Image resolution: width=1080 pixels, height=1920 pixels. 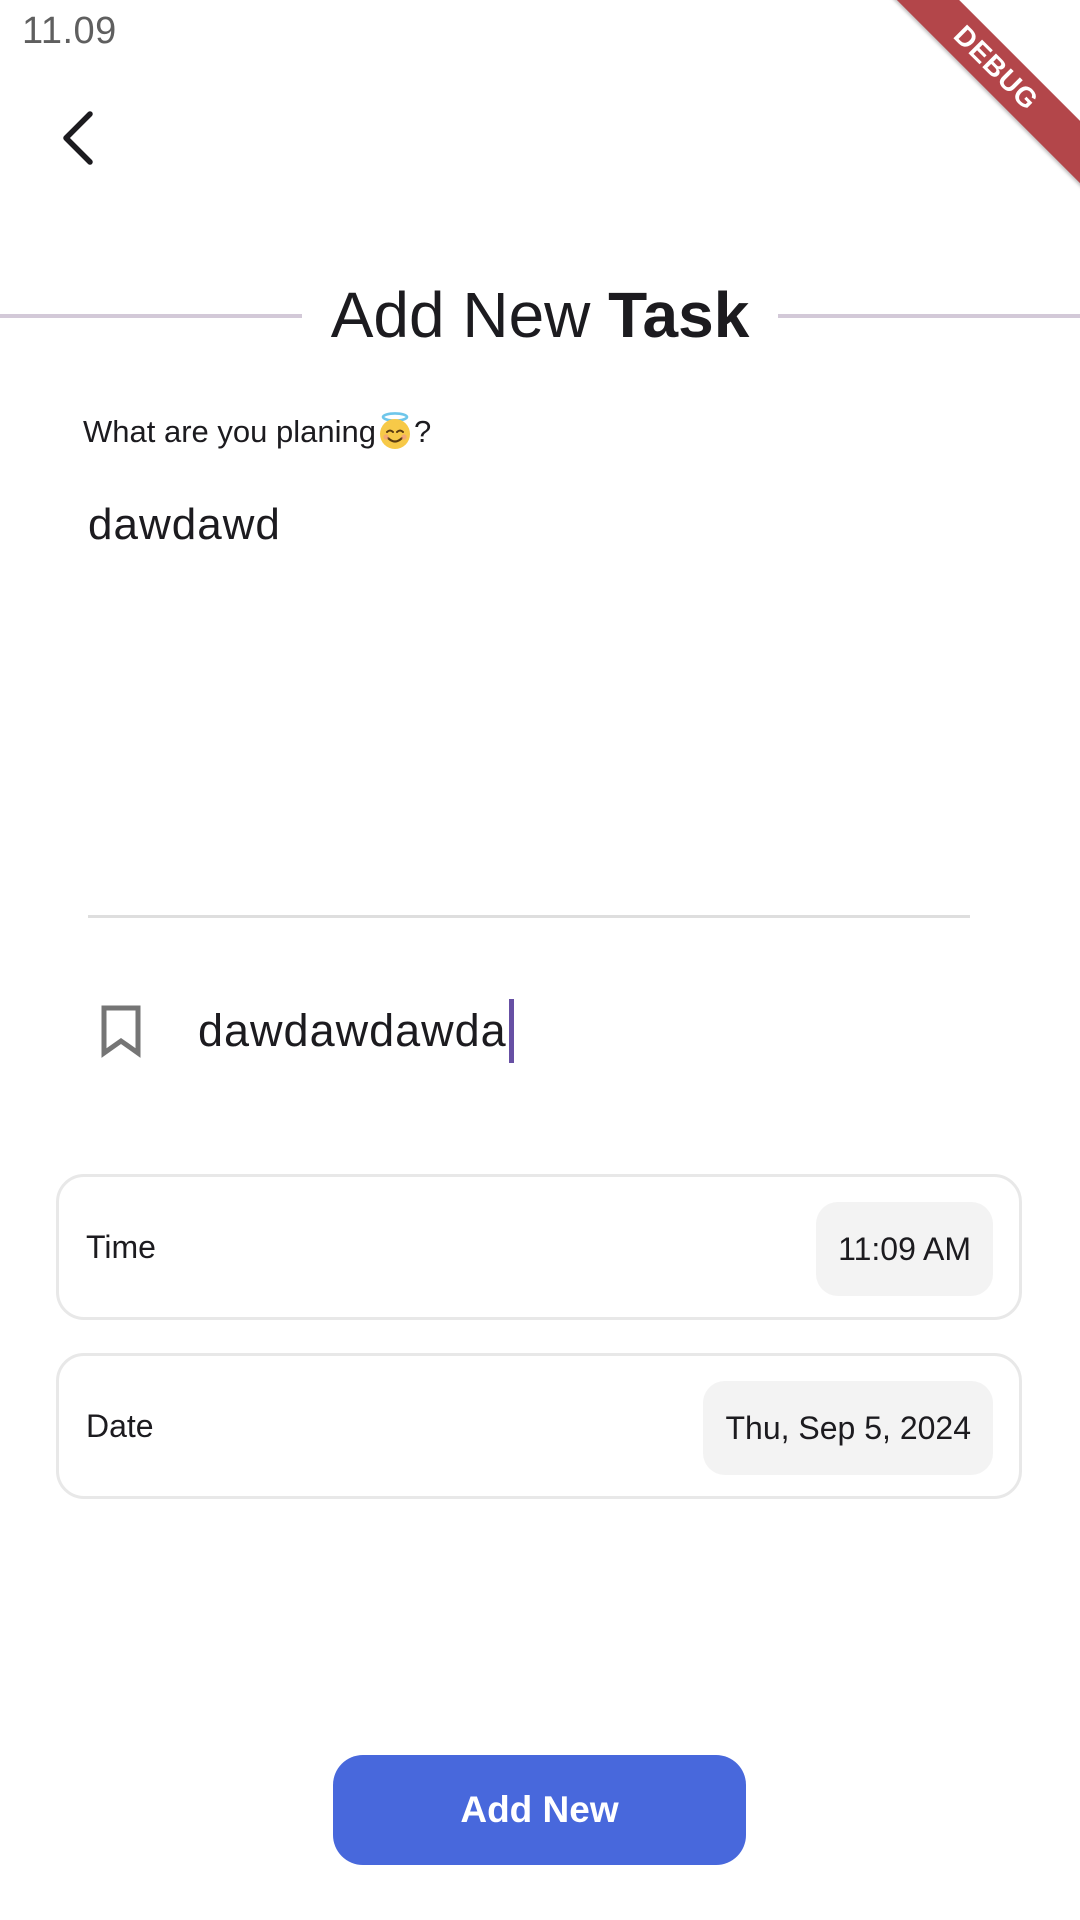 I want to click on task-title-value: dawdawdawda, so click(x=352, y=1030).